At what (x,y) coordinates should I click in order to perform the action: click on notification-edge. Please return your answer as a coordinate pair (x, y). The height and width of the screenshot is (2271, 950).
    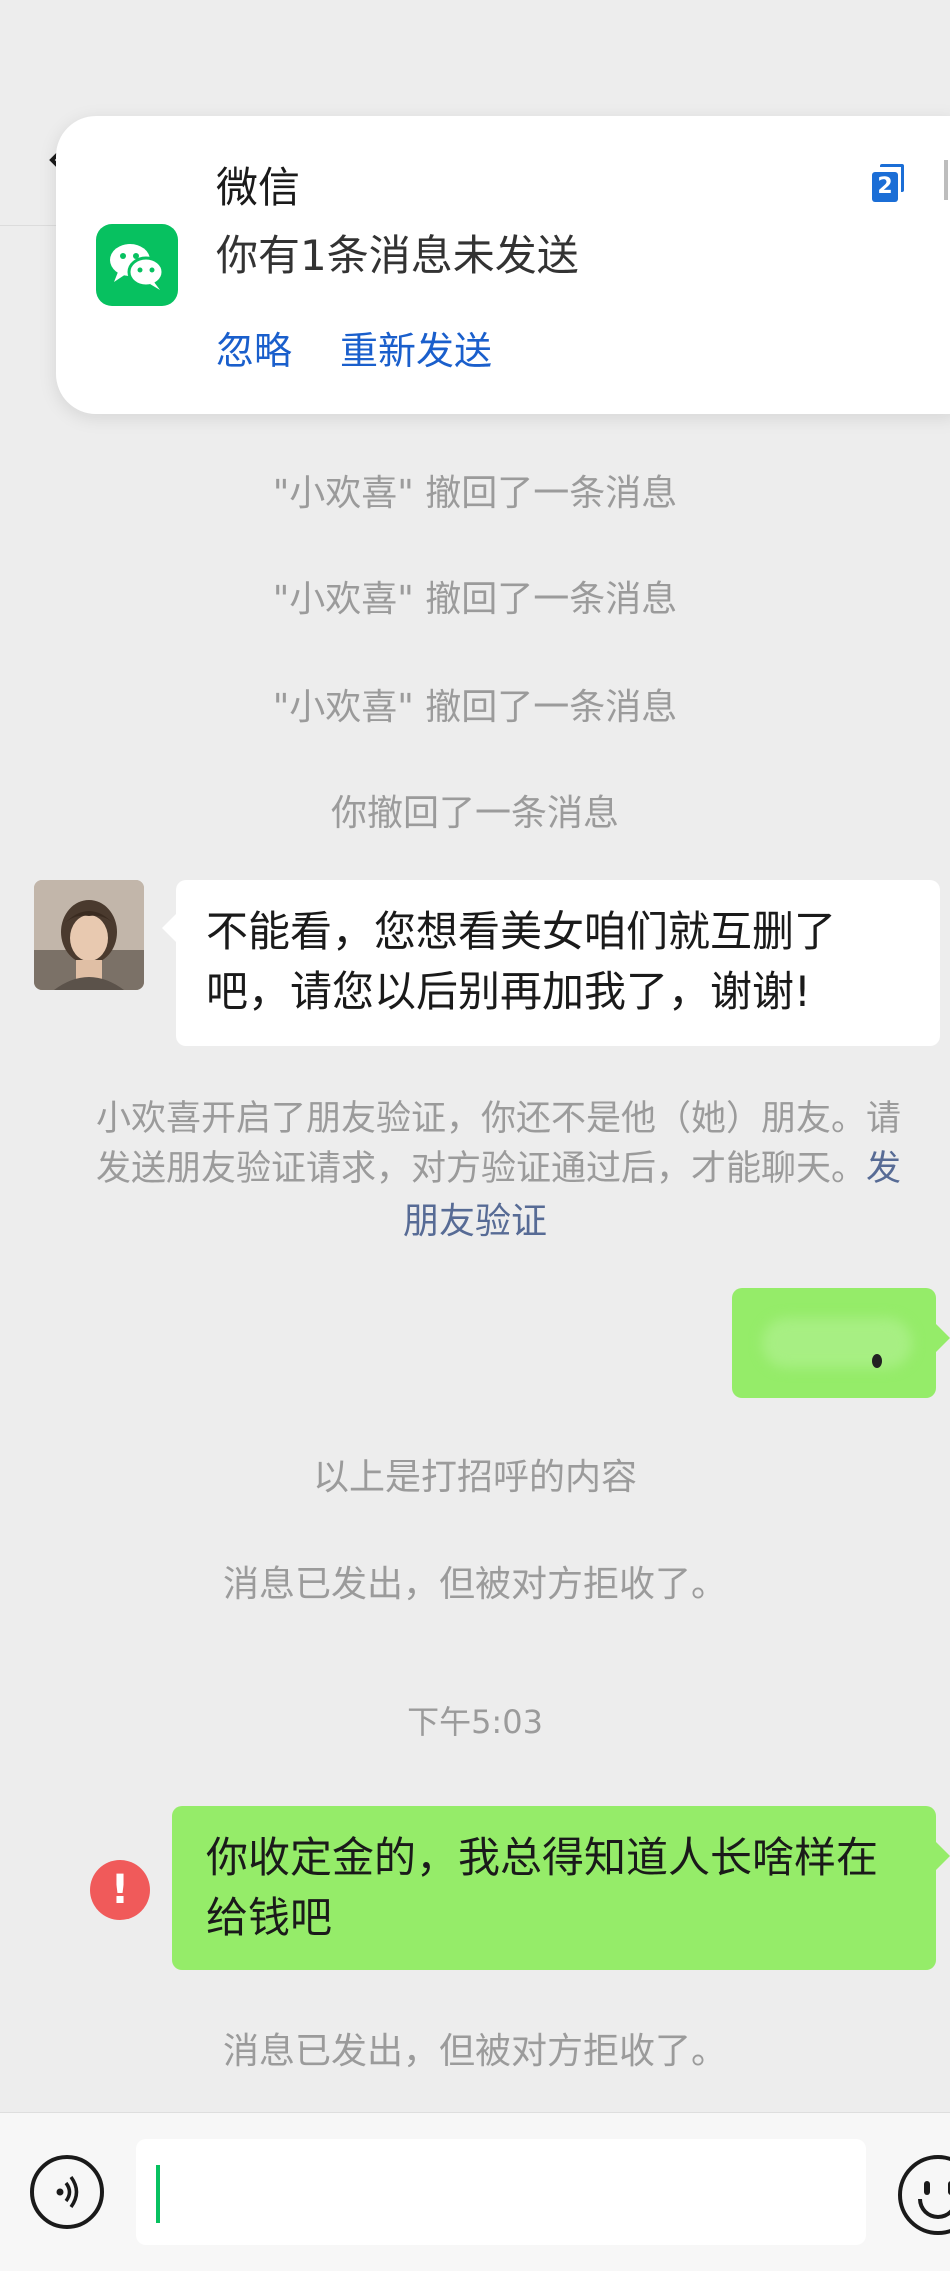
    Looking at the image, I should click on (946, 180).